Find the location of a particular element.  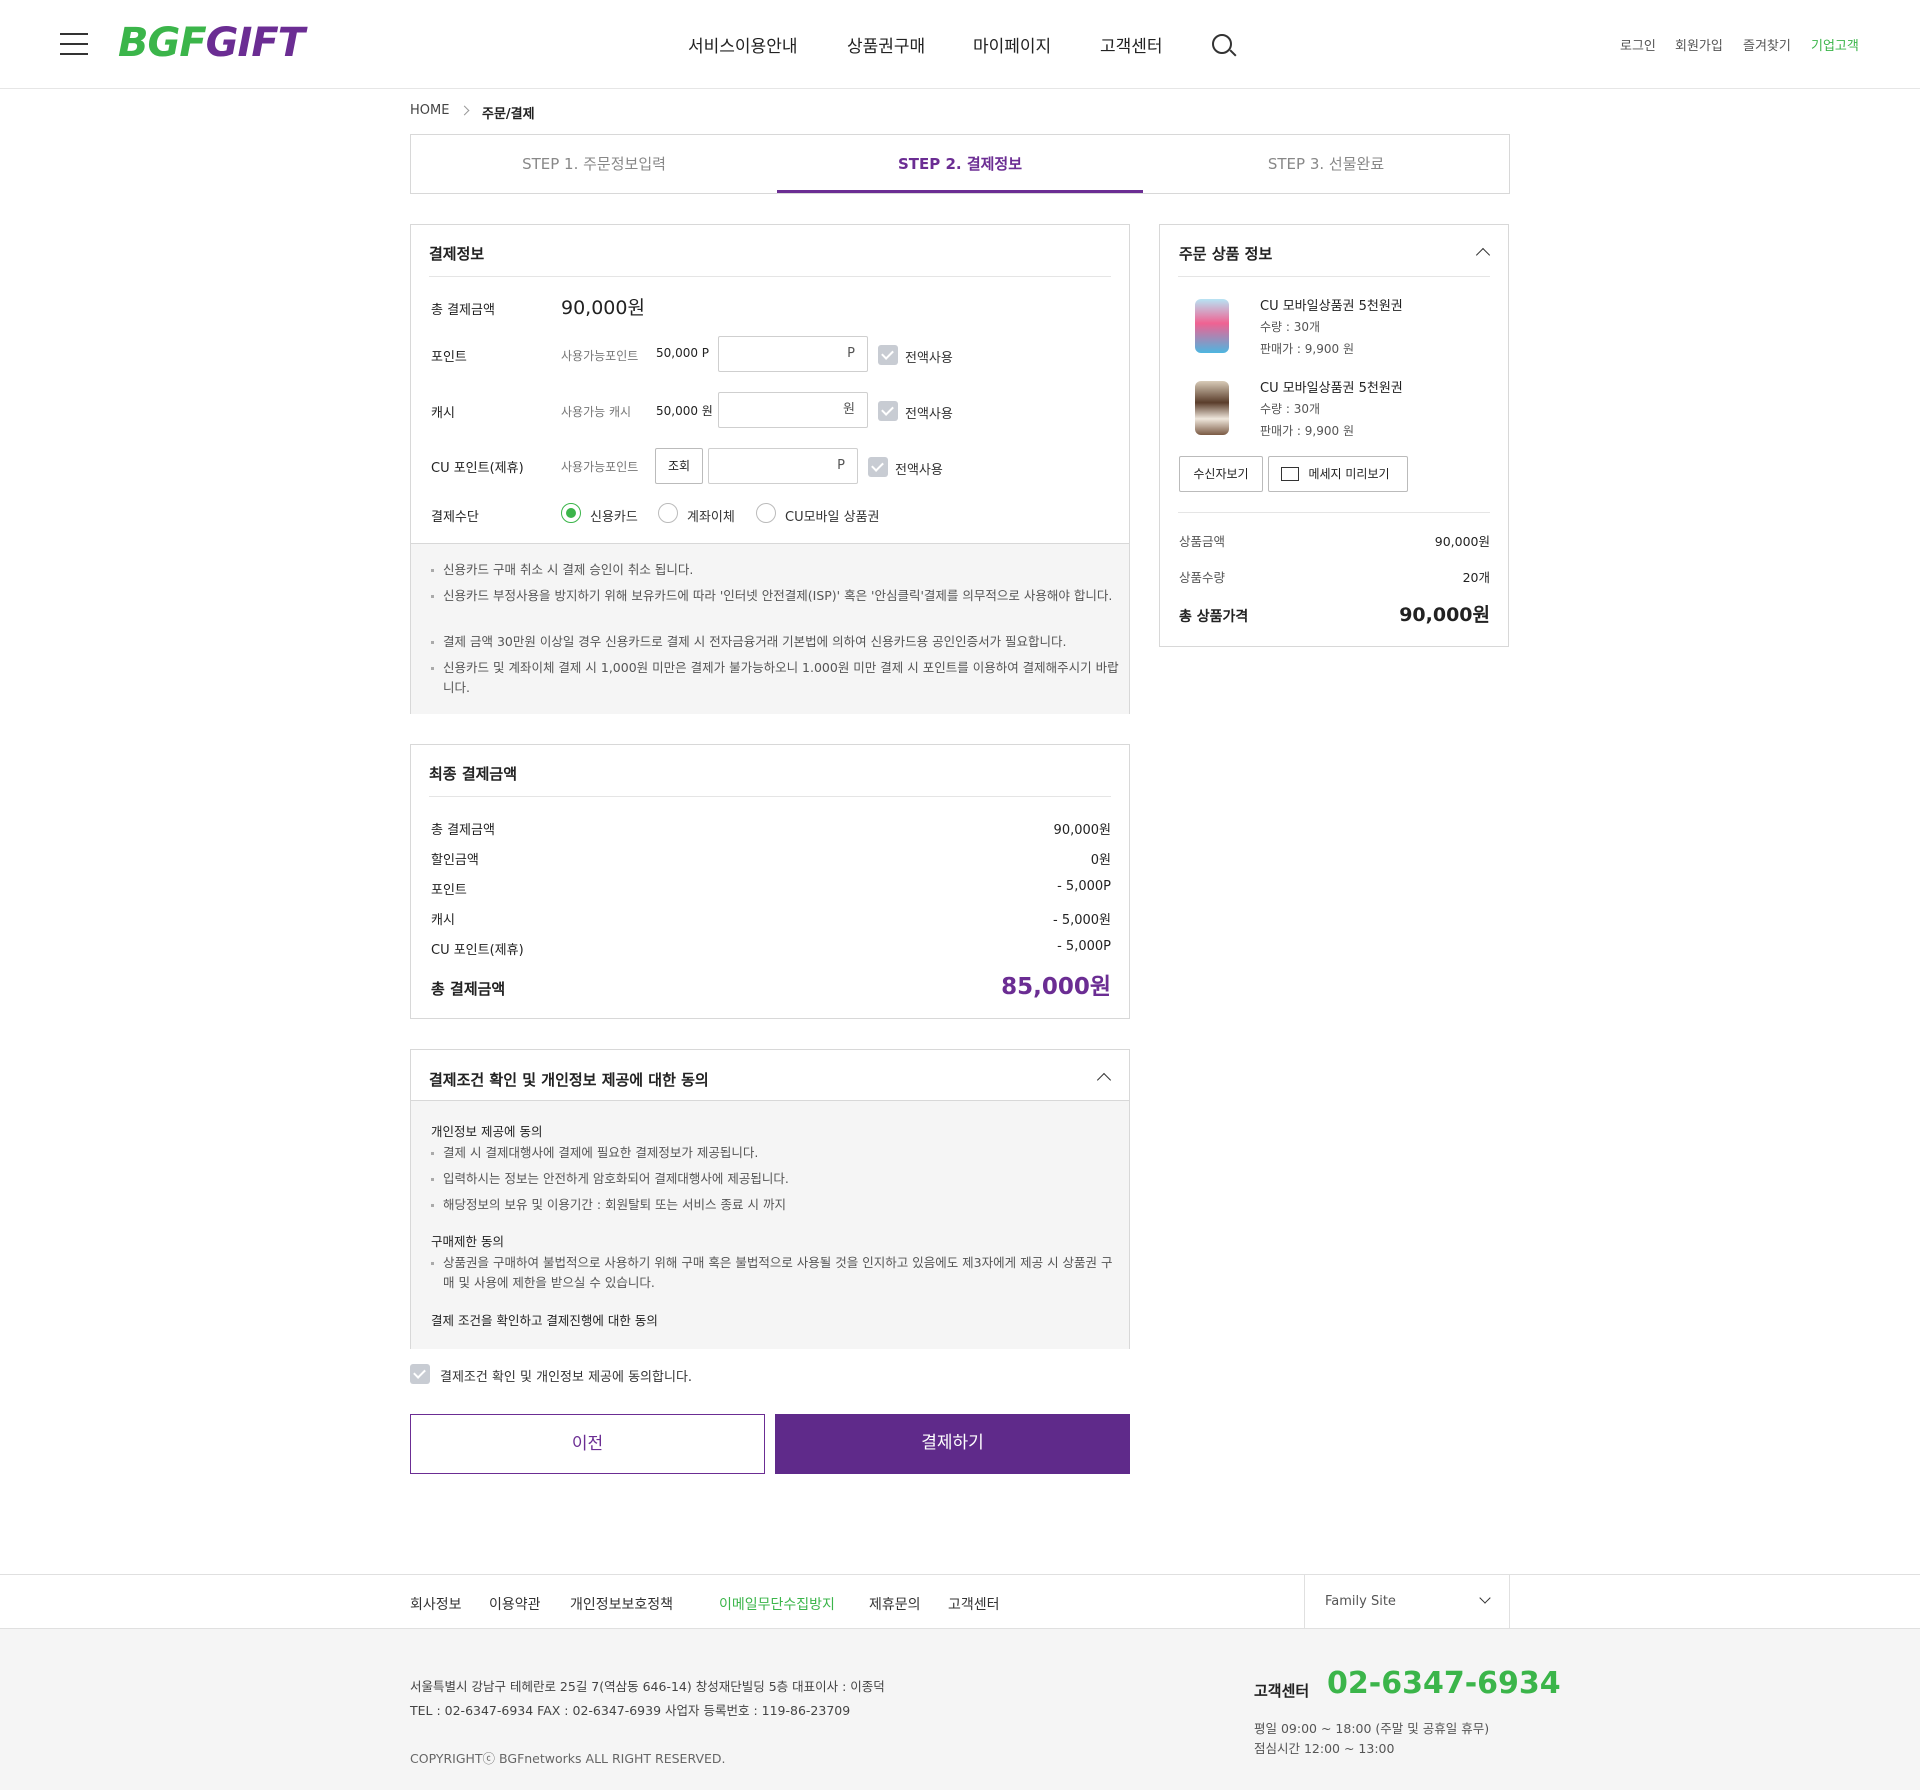

footer-link-partnership: 제휴문의 is located at coordinates (895, 1604).